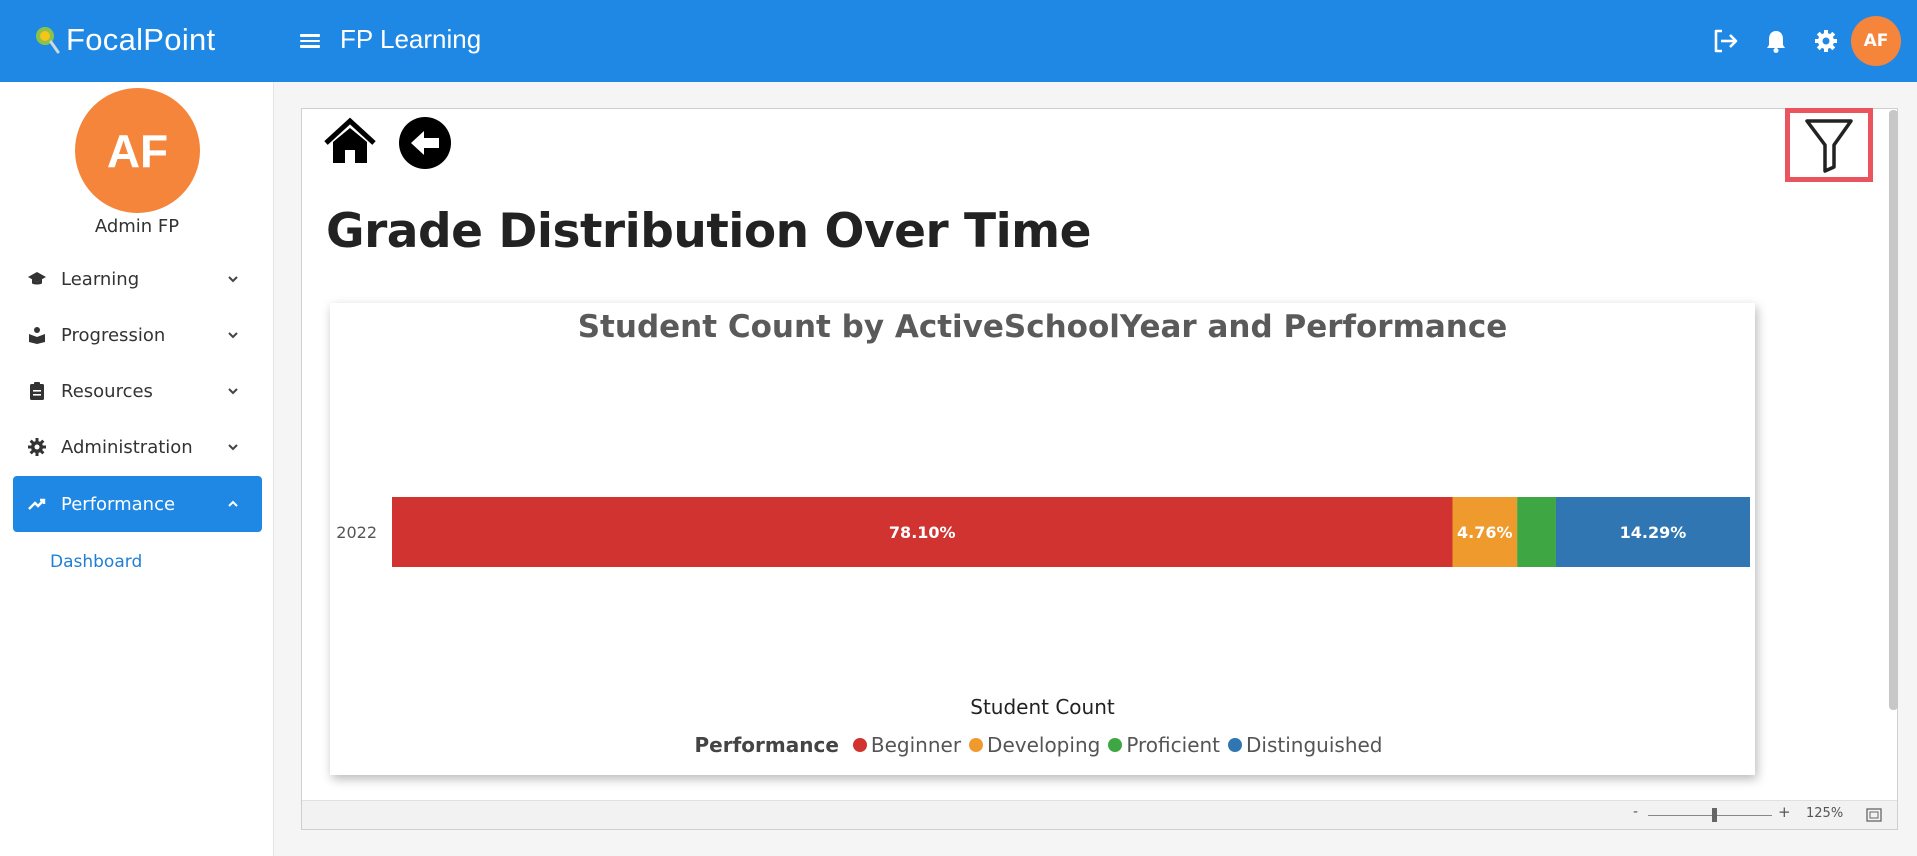 Image resolution: width=1917 pixels, height=856 pixels. Describe the element at coordinates (1485, 532) in the screenshot. I see `data-label: 4.76%` at that location.